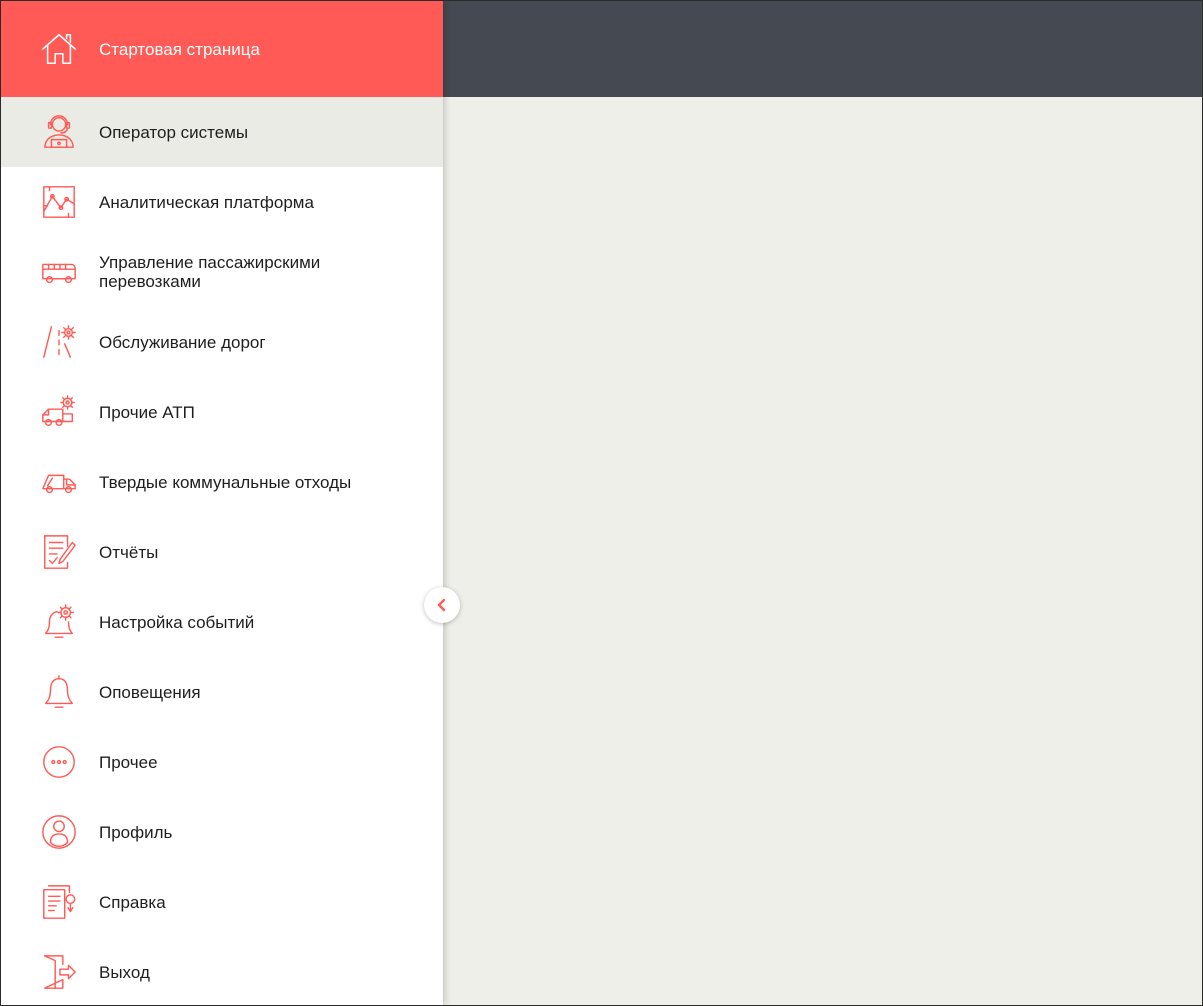 This screenshot has height=1006, width=1203. I want to click on sidebar-home: Стартовая страница, so click(222, 49).